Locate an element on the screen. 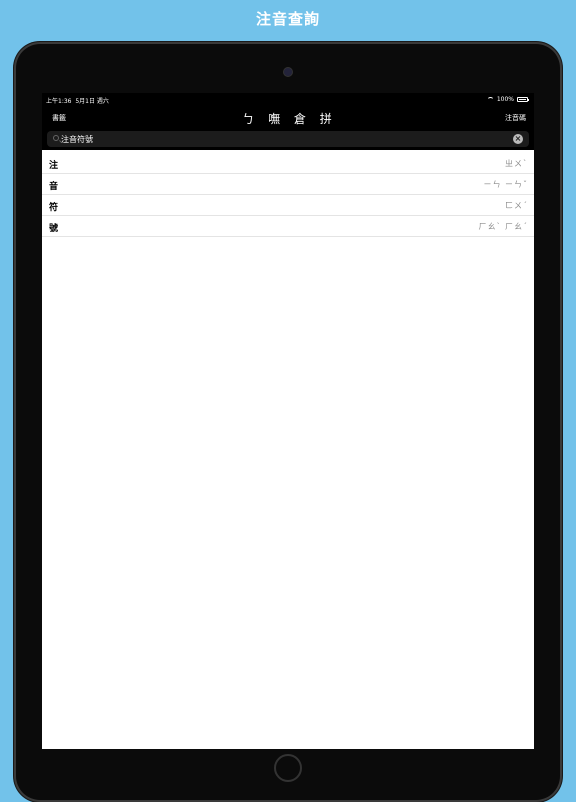 Image resolution: width=576 pixels, height=802 pixels. tab-bopomofo: ㄅ is located at coordinates (249, 119).